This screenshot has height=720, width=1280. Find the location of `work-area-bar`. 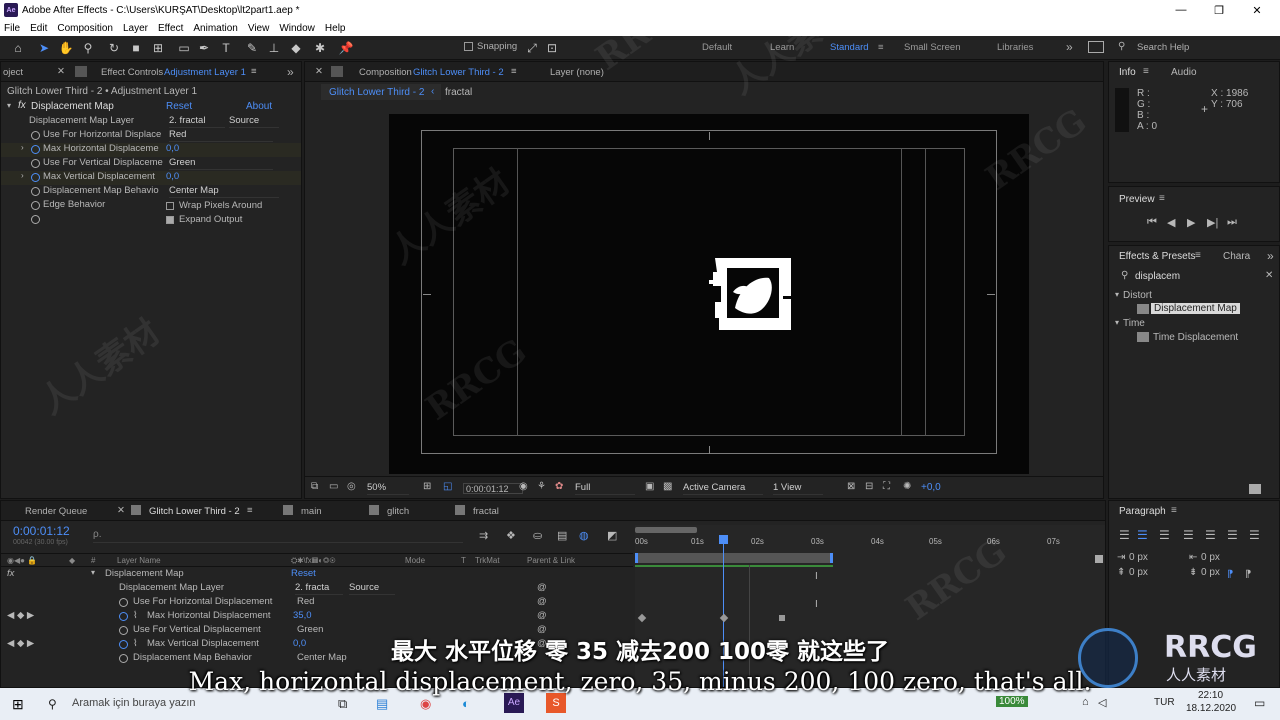

work-area-bar is located at coordinates (666, 530).